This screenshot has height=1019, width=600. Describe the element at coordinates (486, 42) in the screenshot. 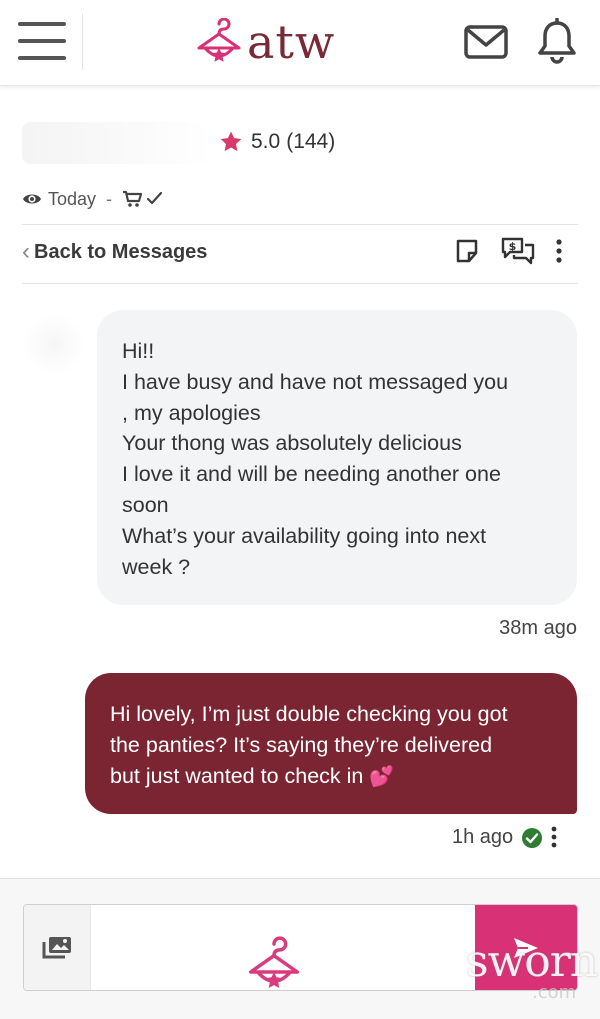

I see `mail-icon` at that location.